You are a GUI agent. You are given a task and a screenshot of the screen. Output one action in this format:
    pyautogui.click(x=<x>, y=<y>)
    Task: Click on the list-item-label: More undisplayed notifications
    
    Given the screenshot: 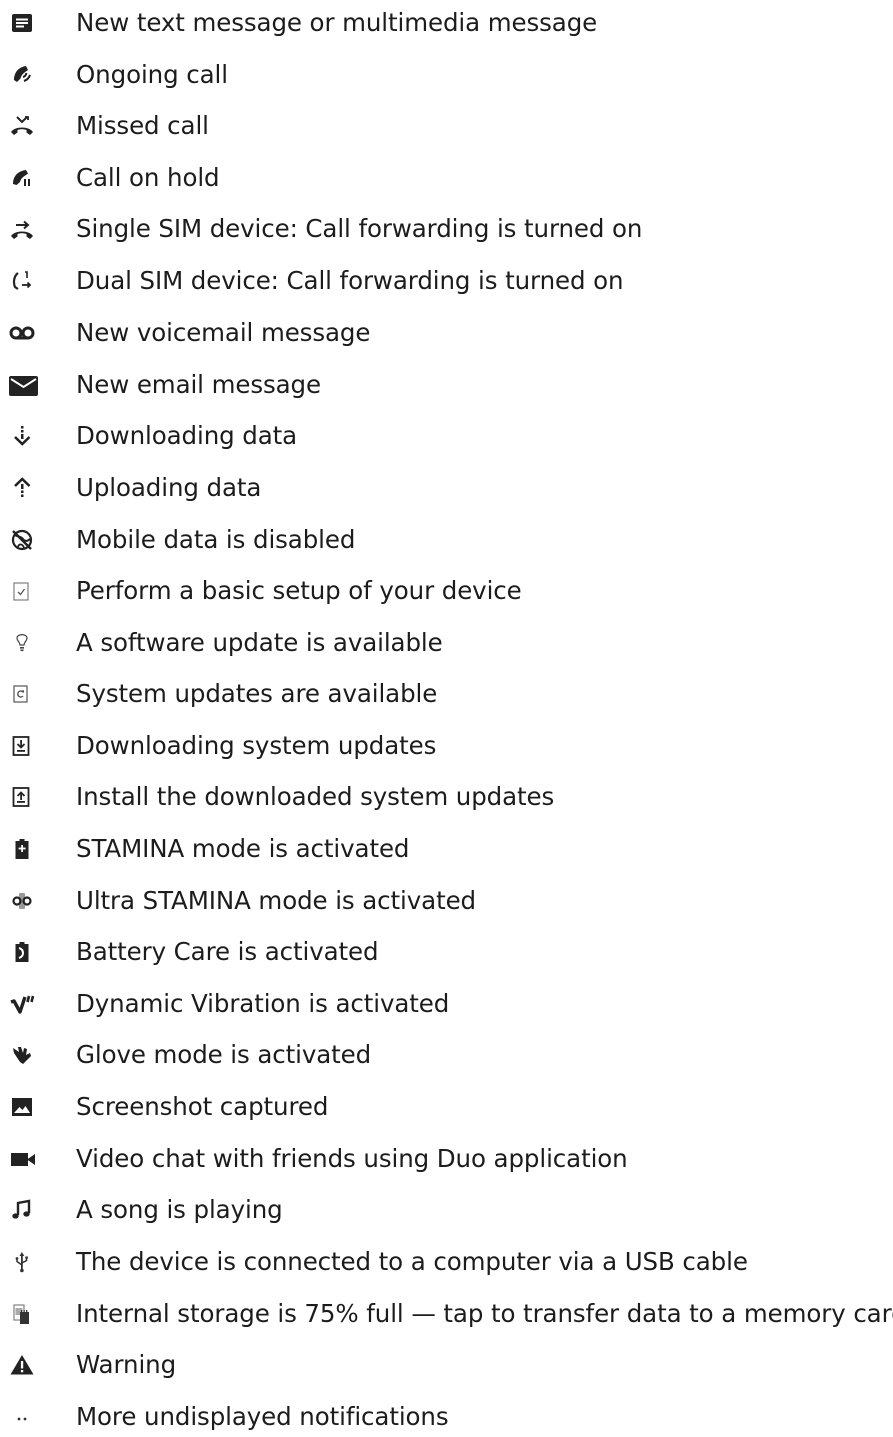 What is the action you would take?
    pyautogui.click(x=262, y=1416)
    